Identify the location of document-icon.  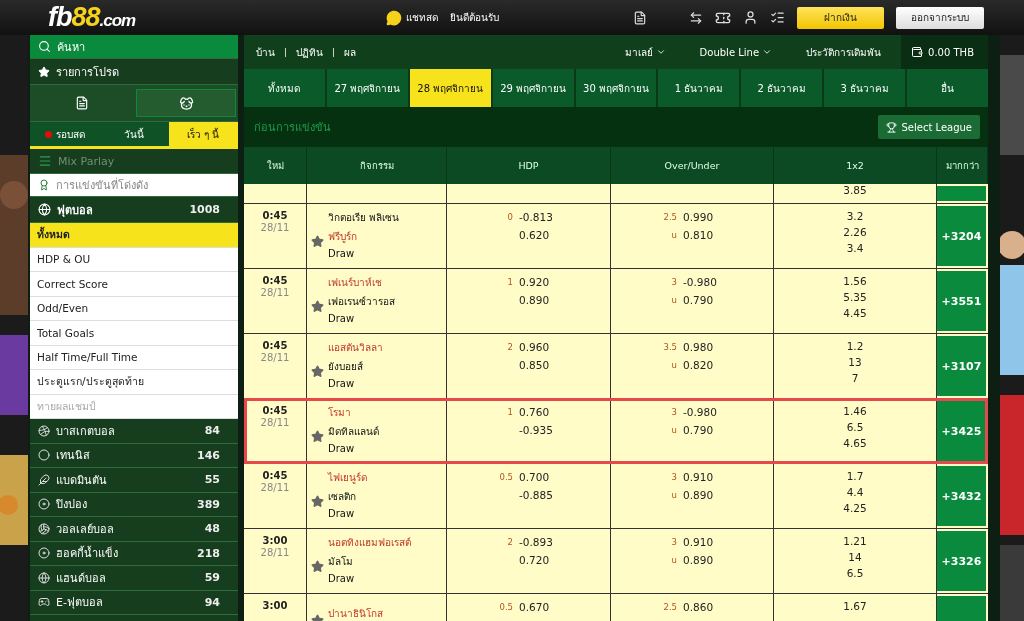
(640, 17).